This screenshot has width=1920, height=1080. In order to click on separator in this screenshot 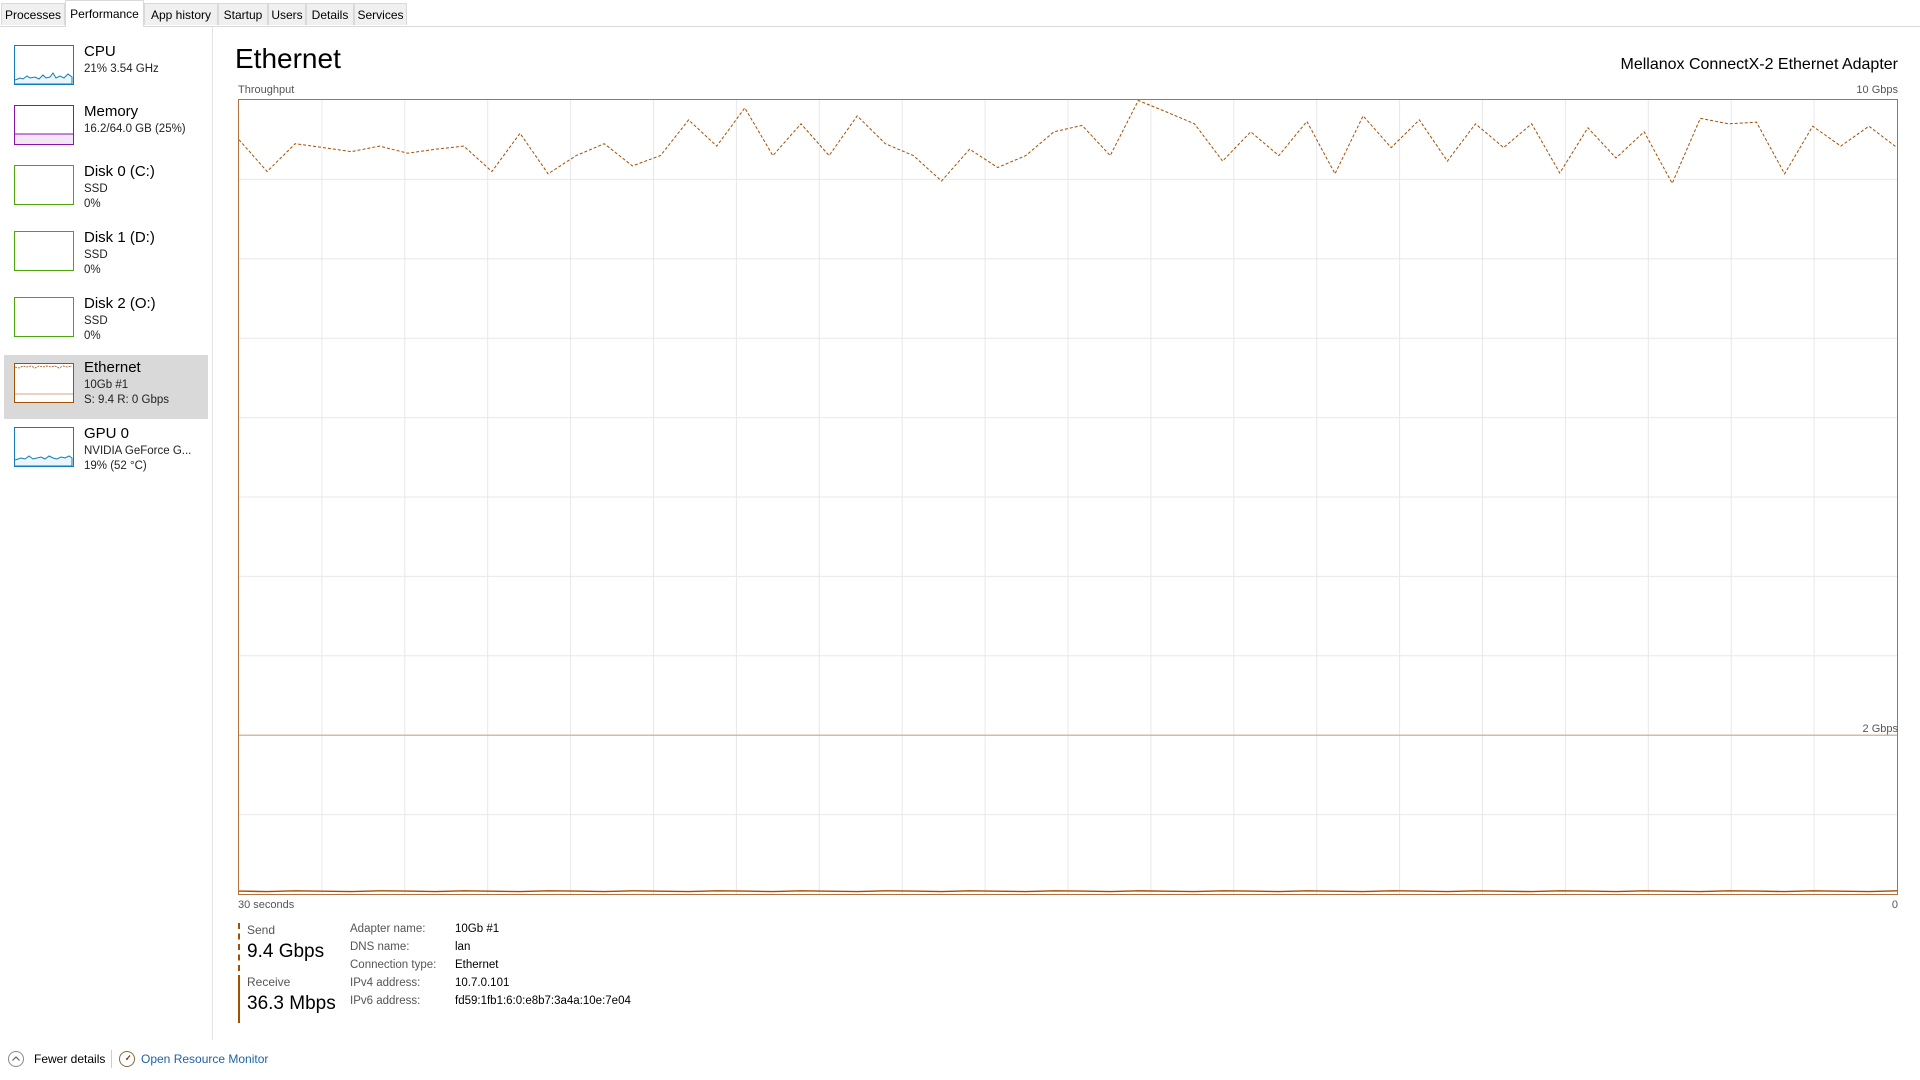, I will do `click(111, 1059)`.